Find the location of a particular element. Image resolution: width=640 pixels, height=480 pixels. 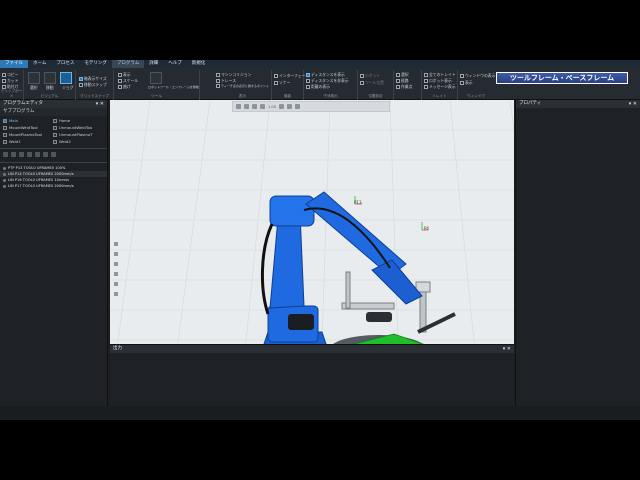

teach-point-checkbox: ティーチ点の表示に関するポイント is located at coordinates (242, 86).